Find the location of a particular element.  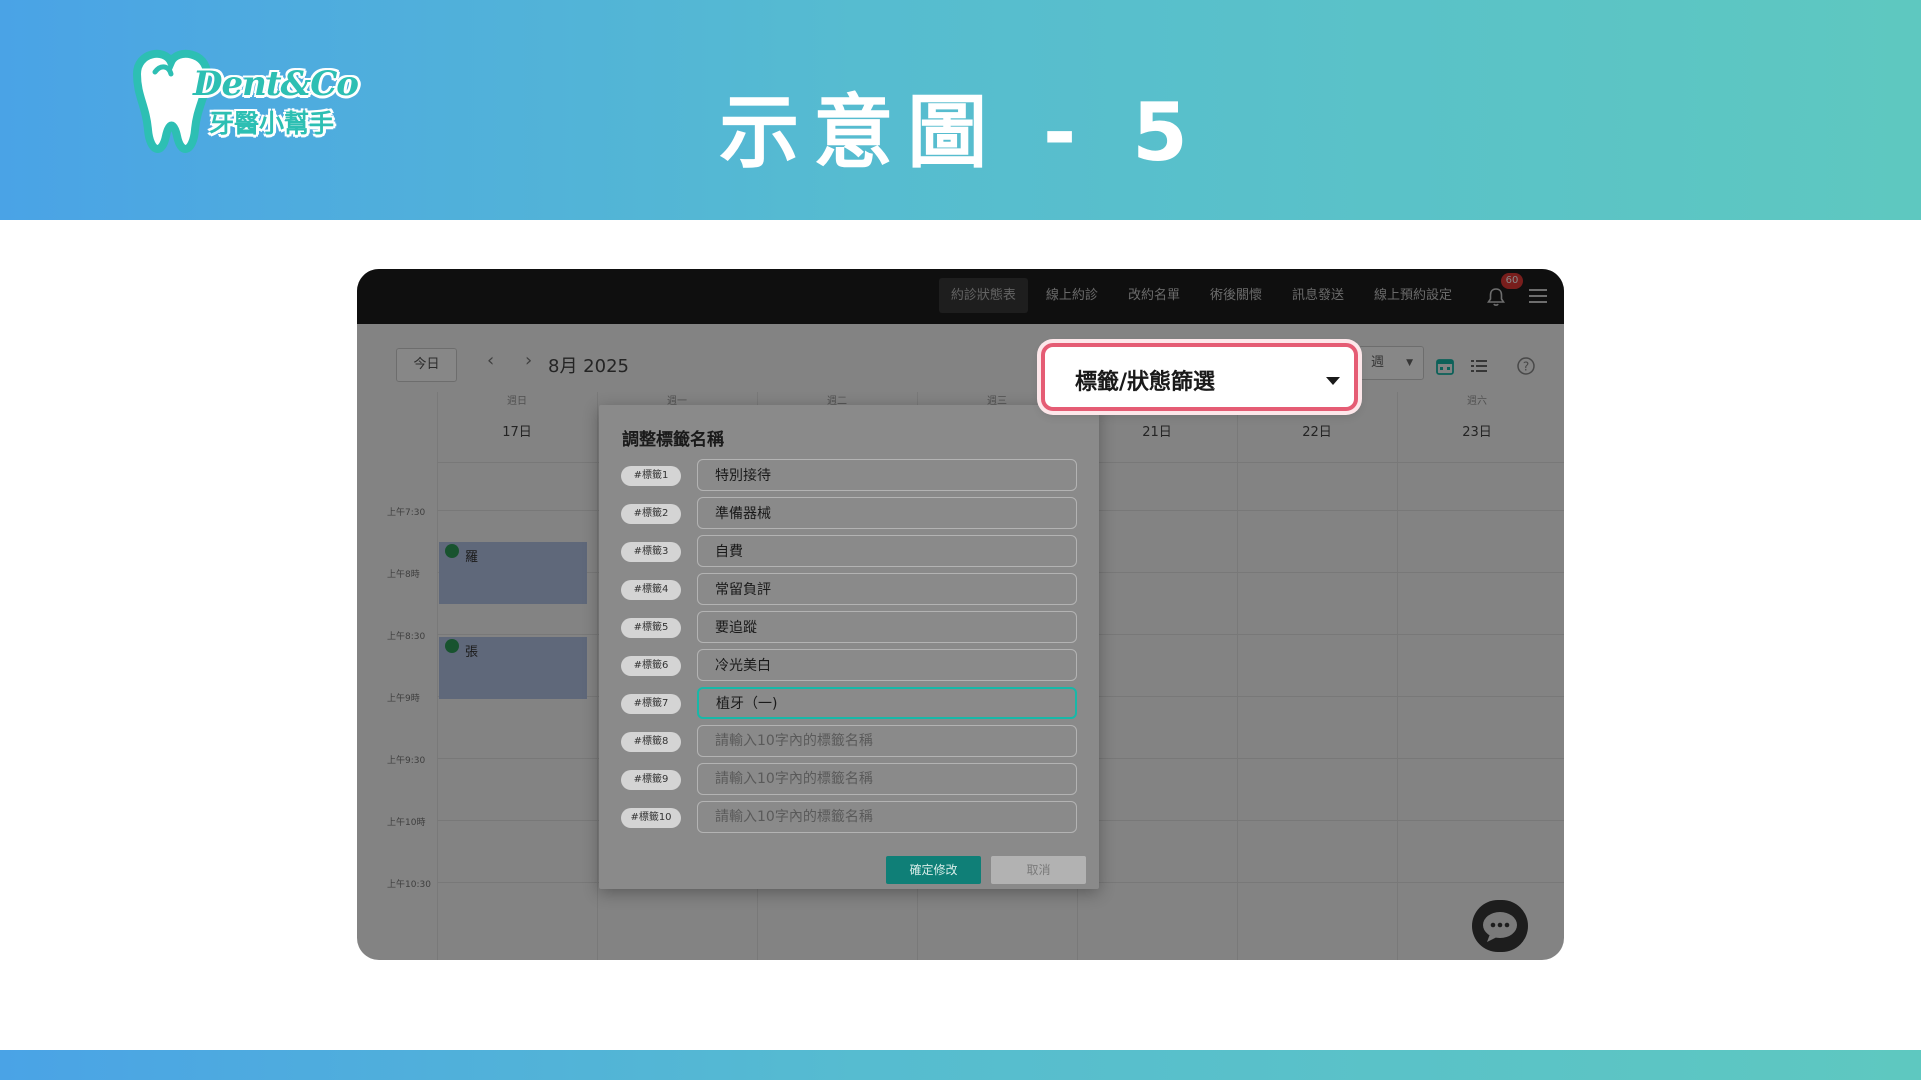

tag-chip: #標籤1 is located at coordinates (651, 476).